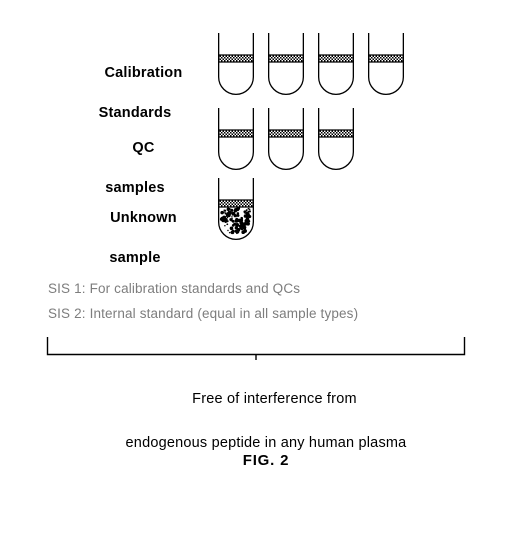 Image resolution: width=532 pixels, height=539 pixels. What do you see at coordinates (266, 460) in the screenshot?
I see `figure-number-label: FIG. 2` at bounding box center [266, 460].